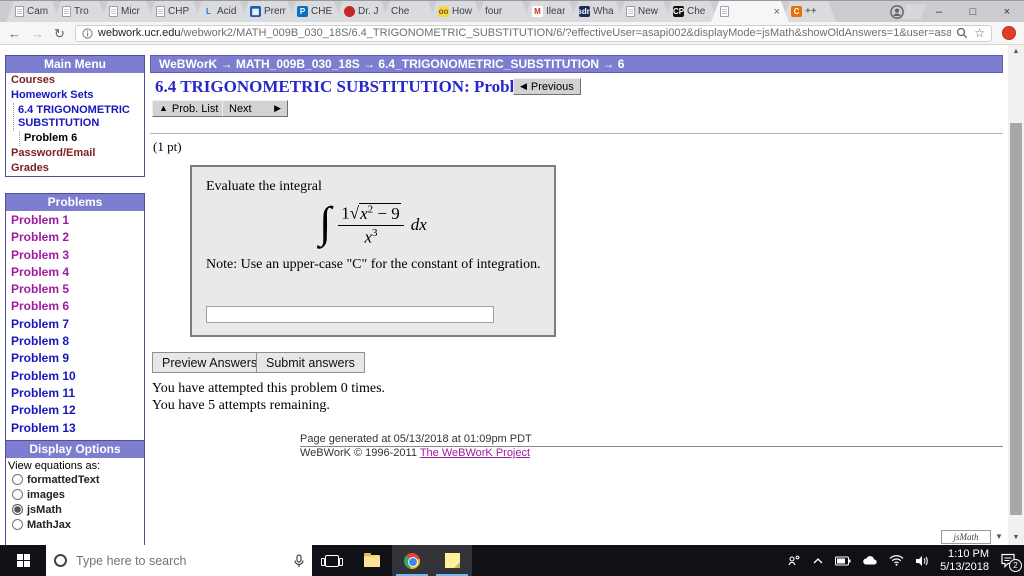  Describe the element at coordinates (75, 410) in the screenshot. I see `problem-link: Problem 12` at that location.